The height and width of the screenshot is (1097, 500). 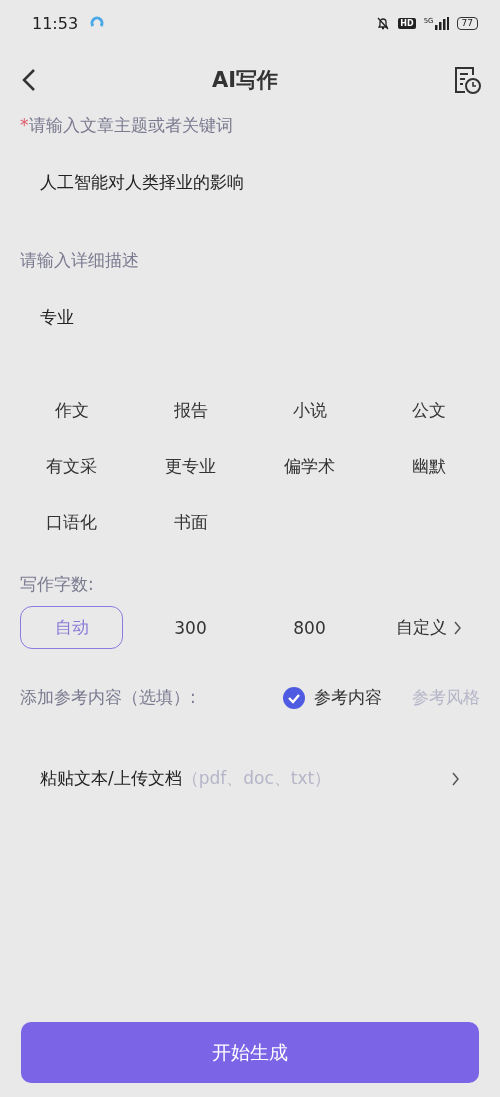 What do you see at coordinates (29, 80) in the screenshot?
I see `back-icon` at bounding box center [29, 80].